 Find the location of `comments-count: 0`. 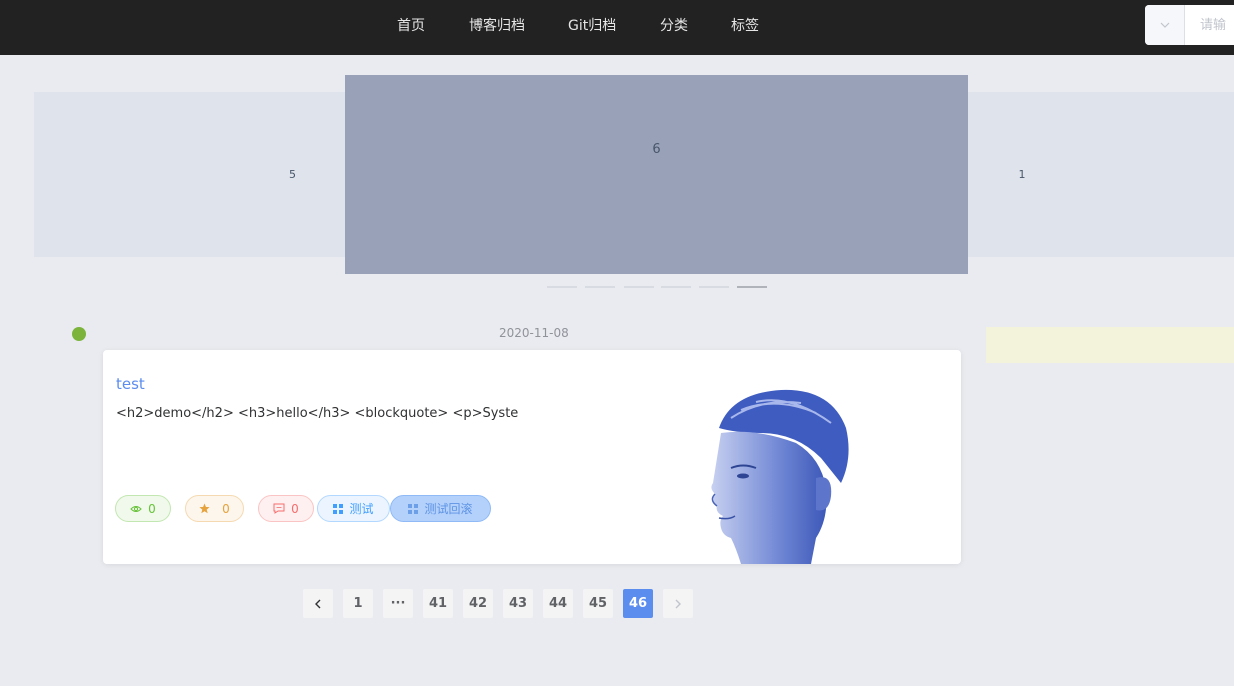

comments-count: 0 is located at coordinates (295, 508).